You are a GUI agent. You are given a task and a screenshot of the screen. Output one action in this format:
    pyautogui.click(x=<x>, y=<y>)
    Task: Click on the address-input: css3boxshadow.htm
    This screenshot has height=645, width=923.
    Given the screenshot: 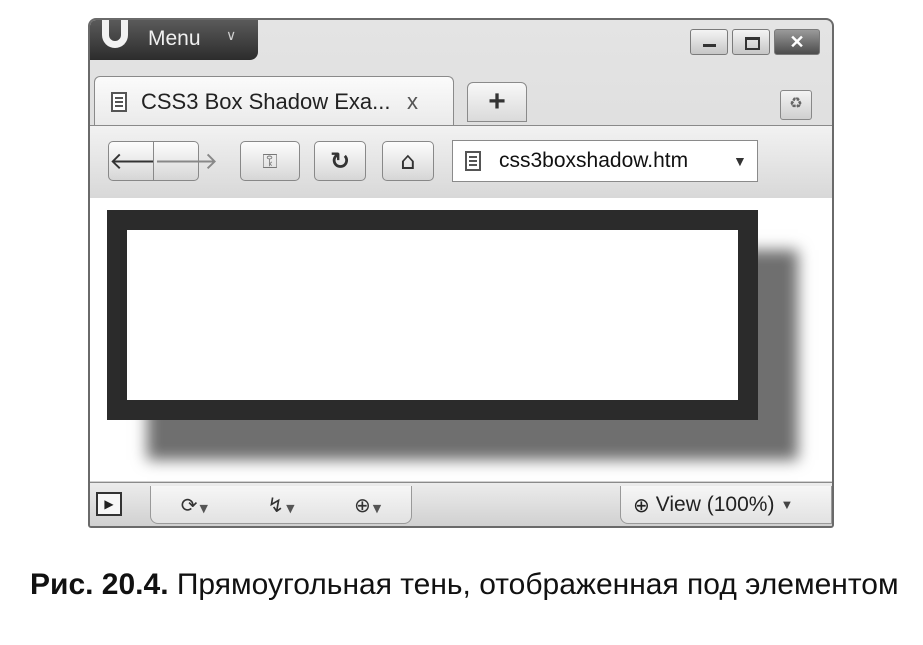 What is the action you would take?
    pyautogui.click(x=619, y=161)
    